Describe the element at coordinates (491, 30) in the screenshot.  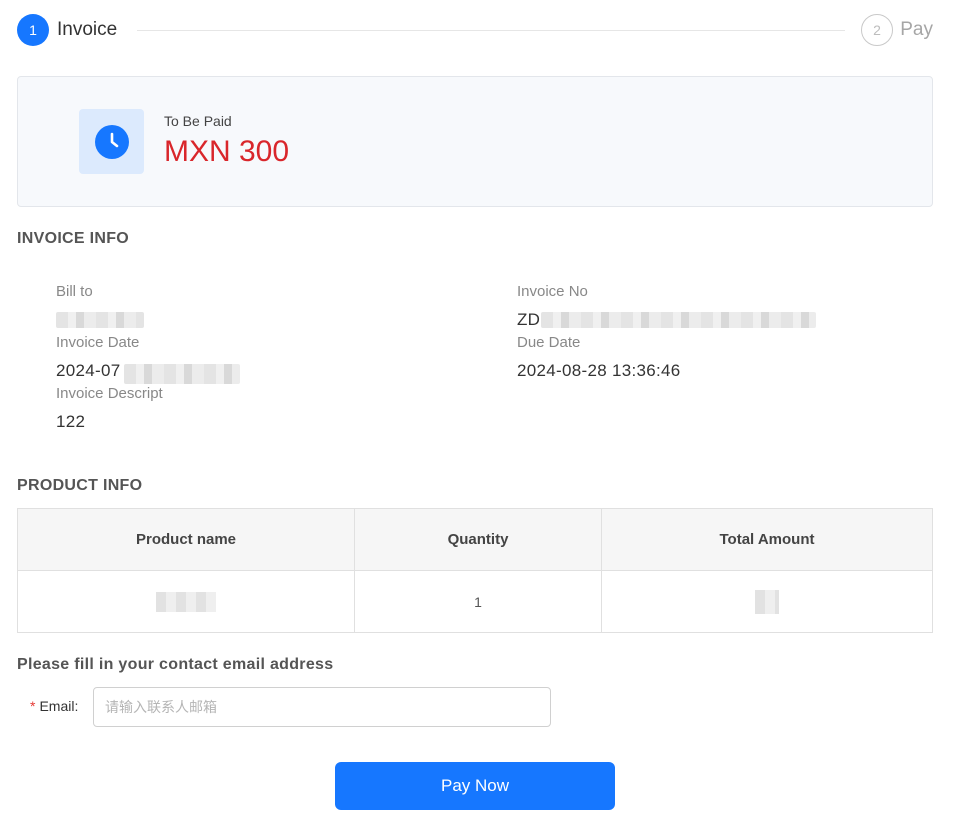
I see `step-connector-line` at that location.